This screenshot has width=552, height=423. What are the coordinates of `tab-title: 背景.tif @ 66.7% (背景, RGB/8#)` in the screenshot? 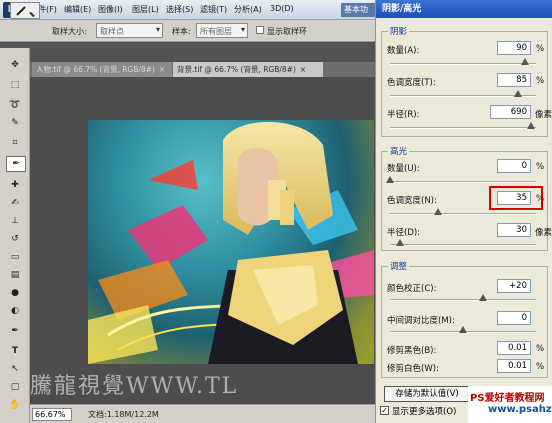 It's located at (236, 69).